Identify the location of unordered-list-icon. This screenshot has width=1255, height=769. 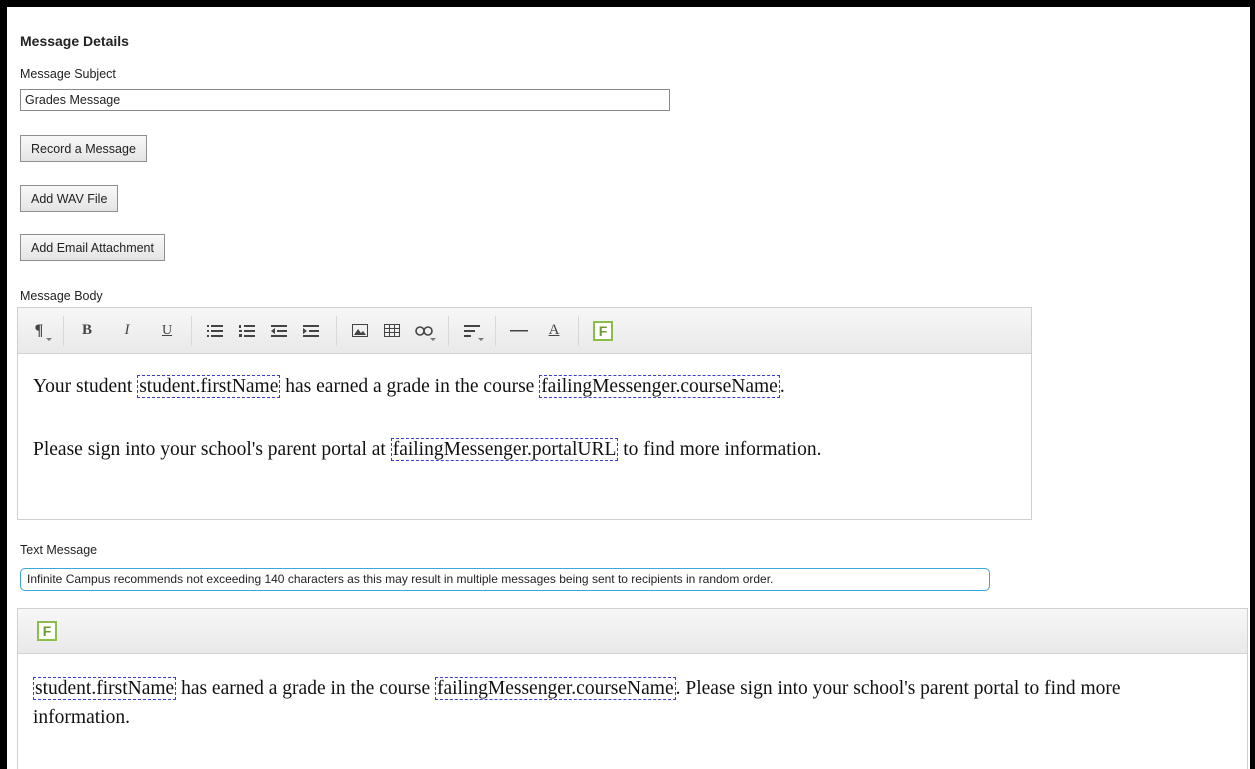
(215, 330).